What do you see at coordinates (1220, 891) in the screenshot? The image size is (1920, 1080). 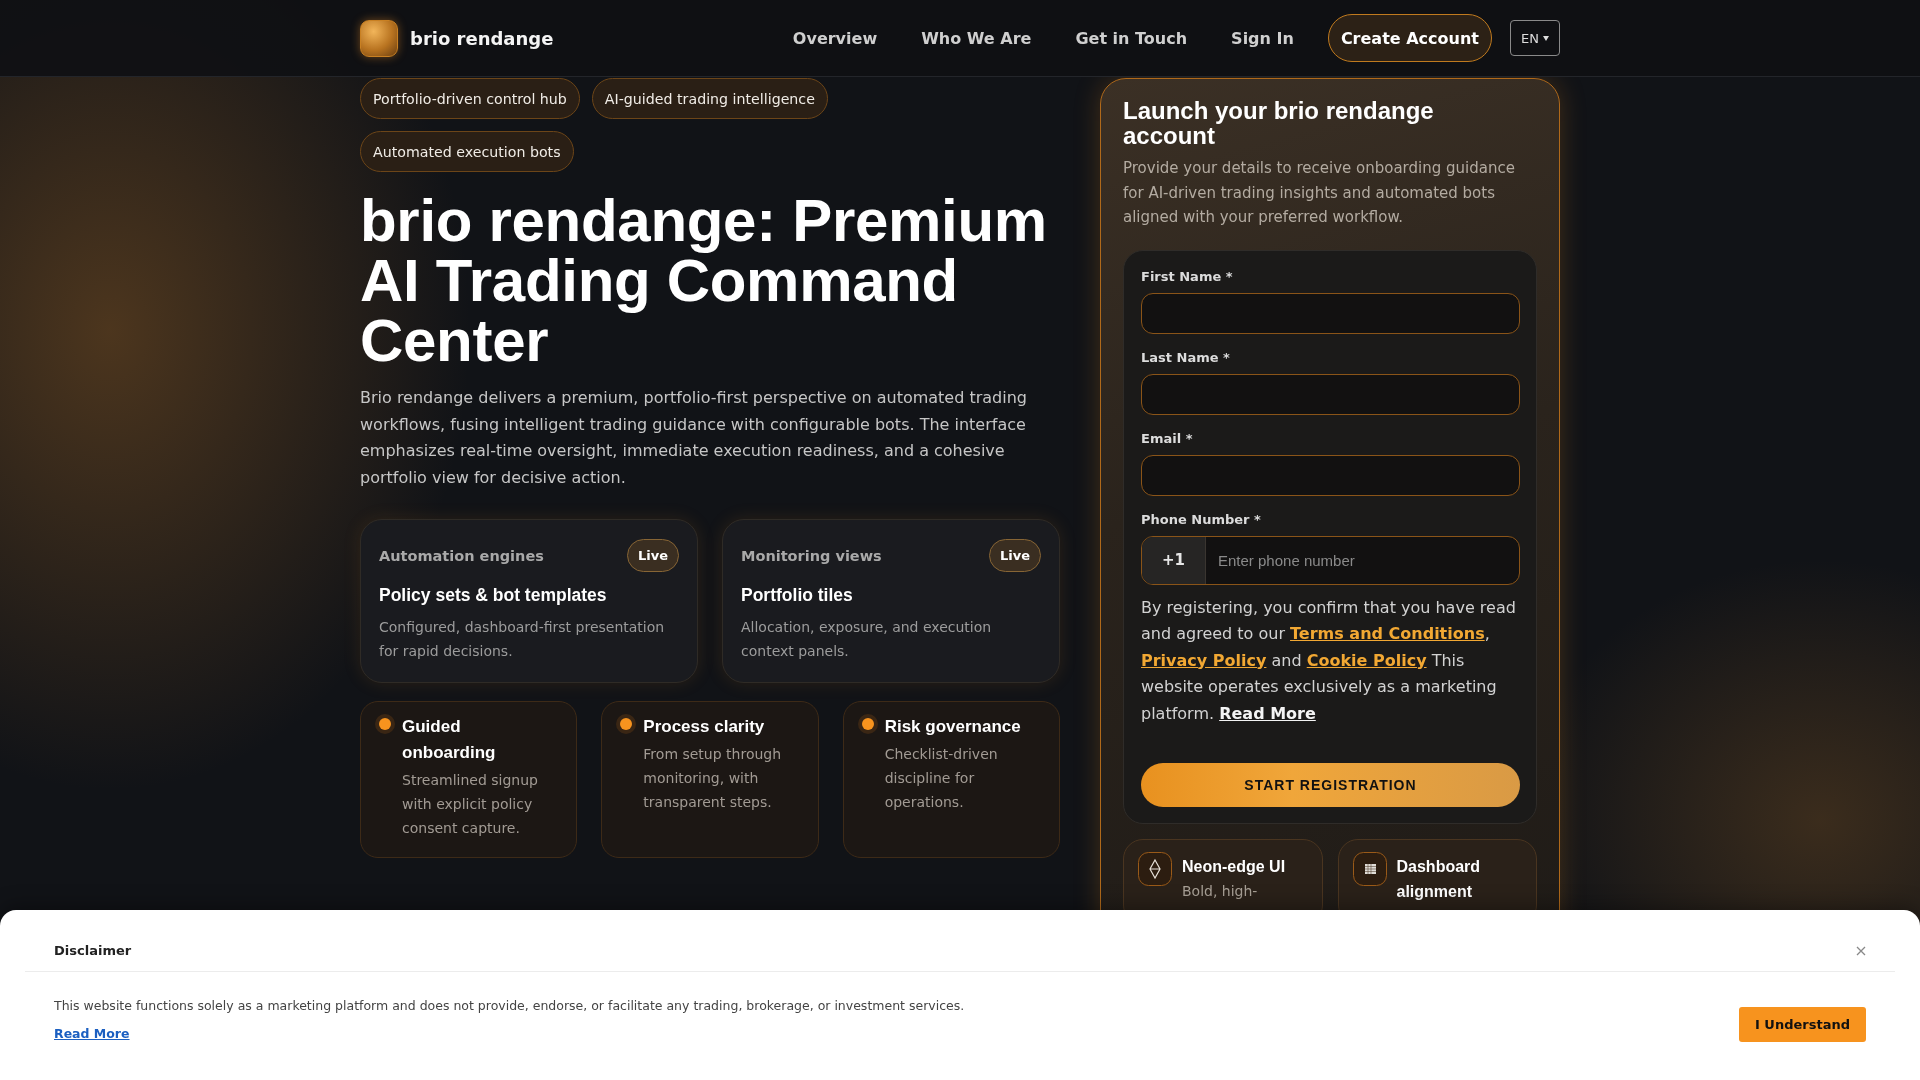 I see `perk-description: Bold, high-` at bounding box center [1220, 891].